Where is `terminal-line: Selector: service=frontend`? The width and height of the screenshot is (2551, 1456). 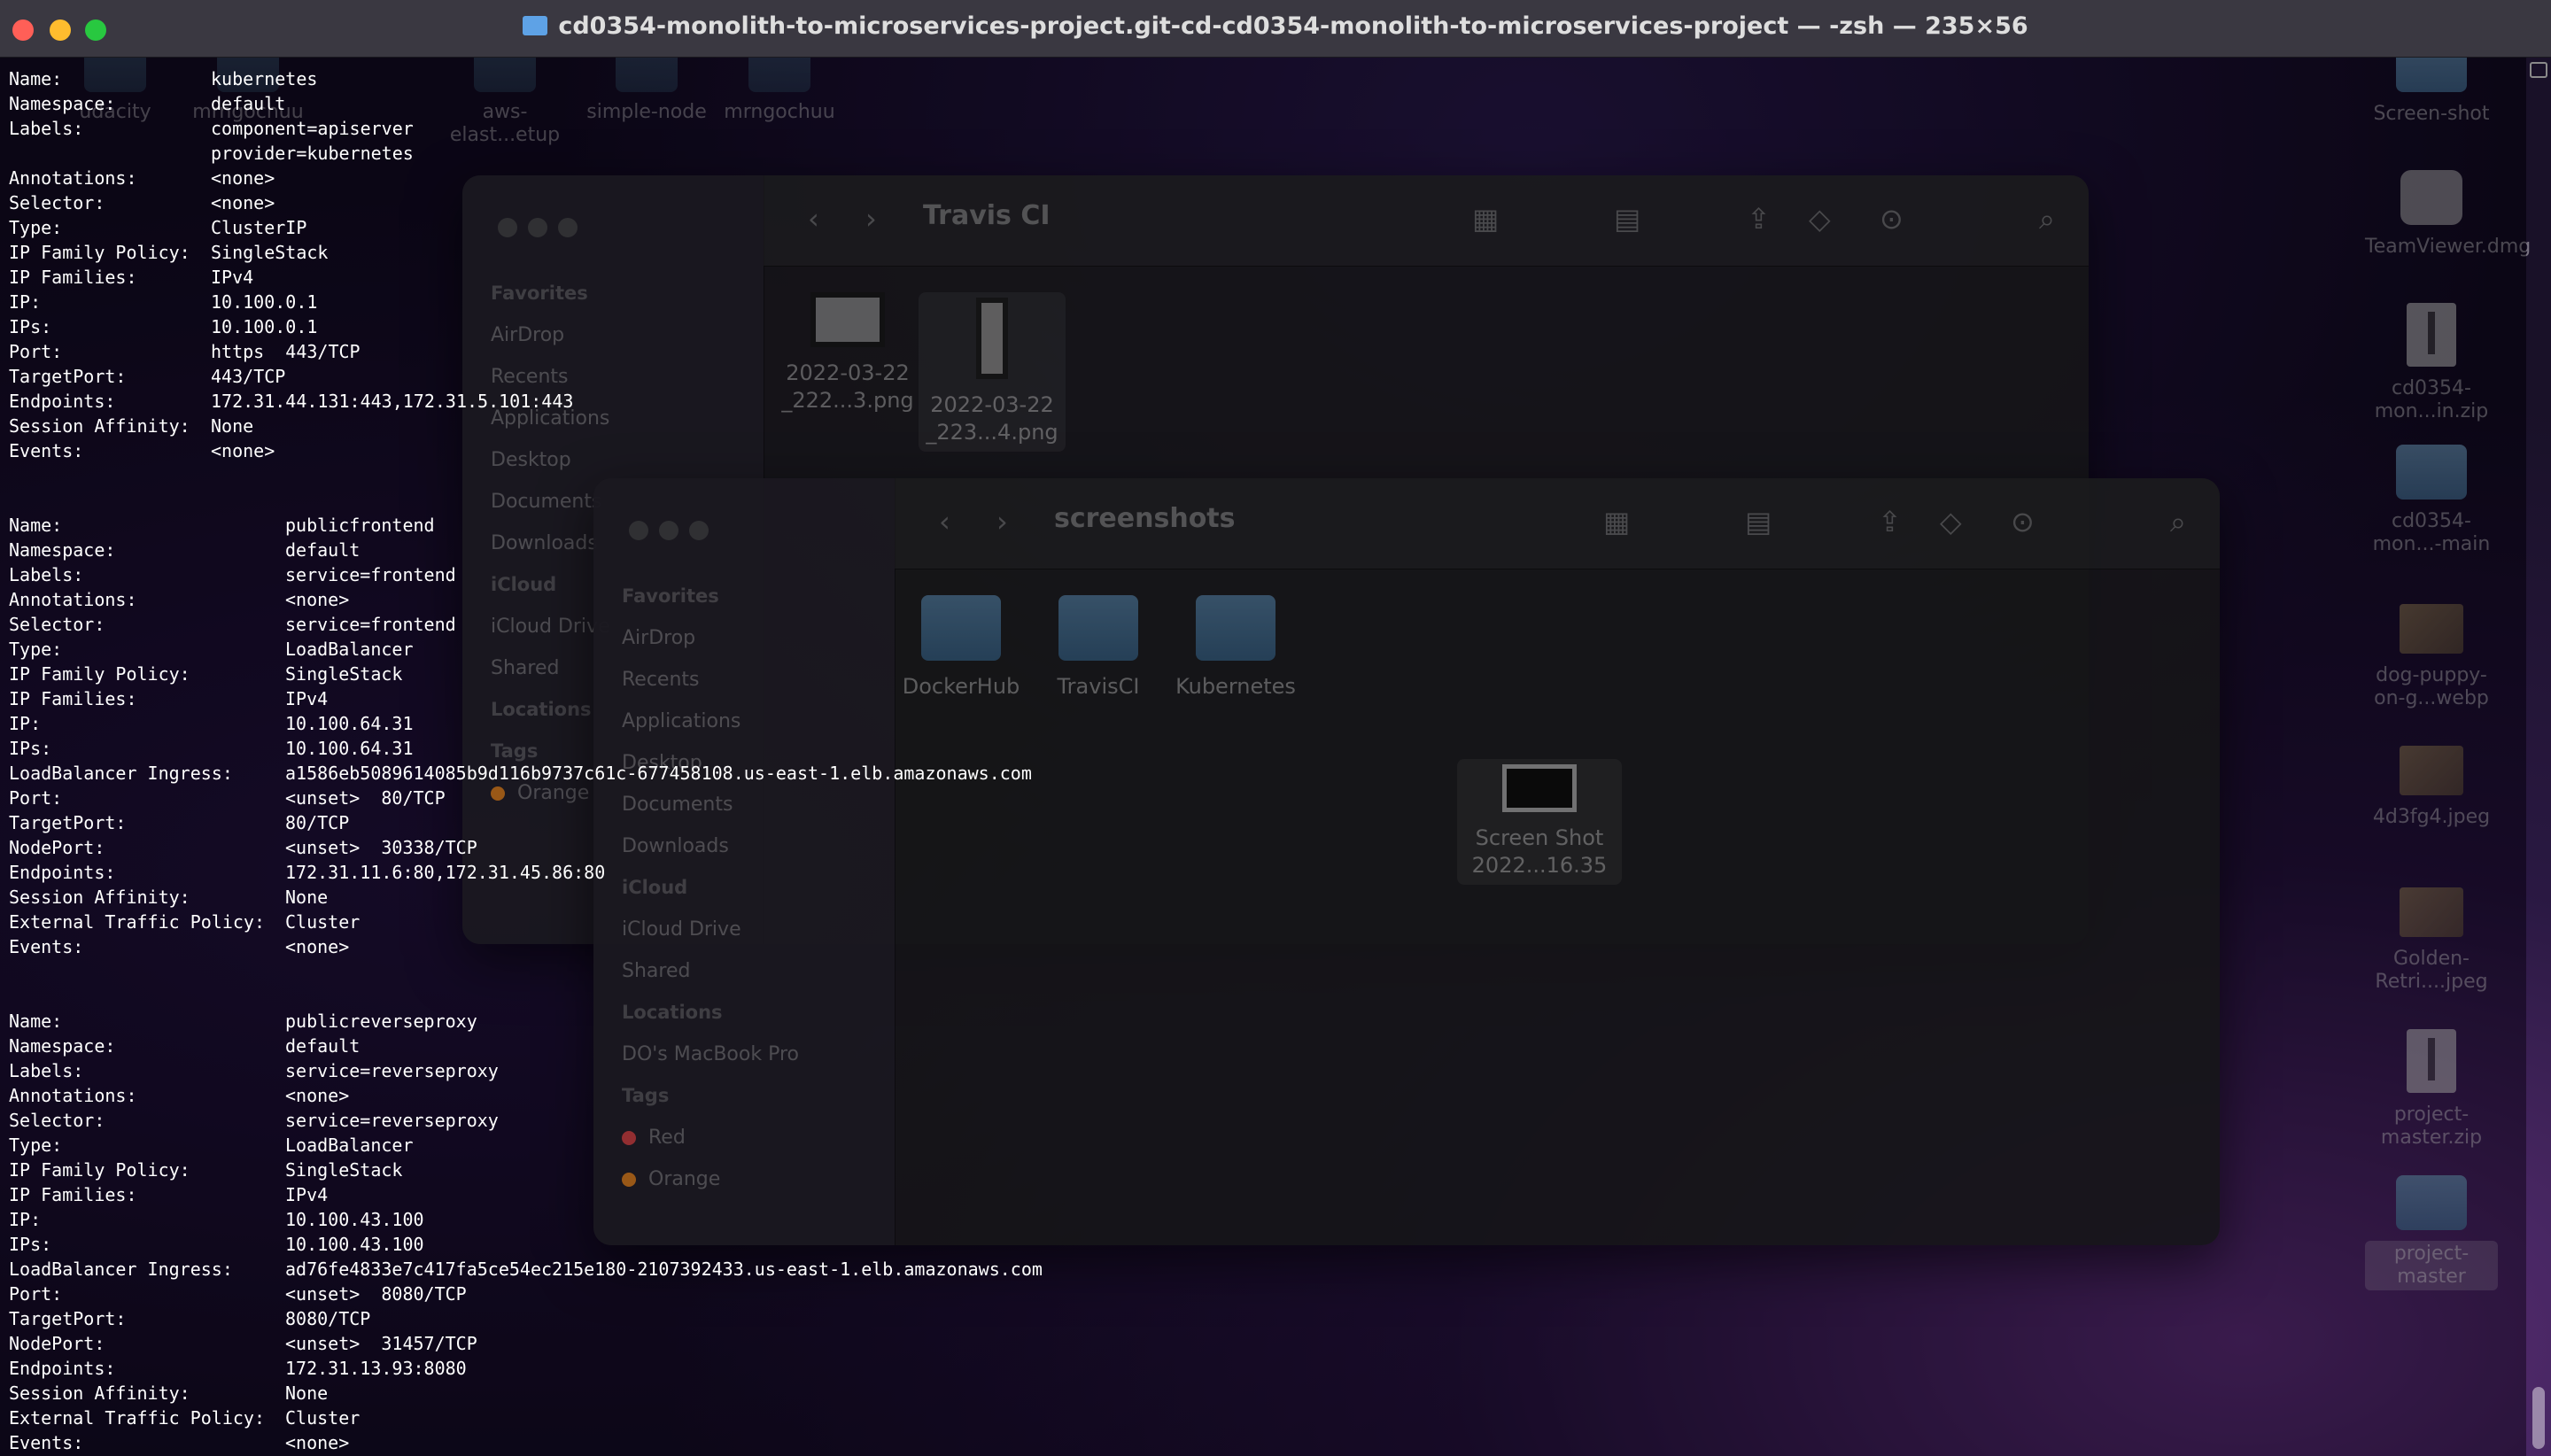 terminal-line: Selector: service=frontend is located at coordinates (584, 624).